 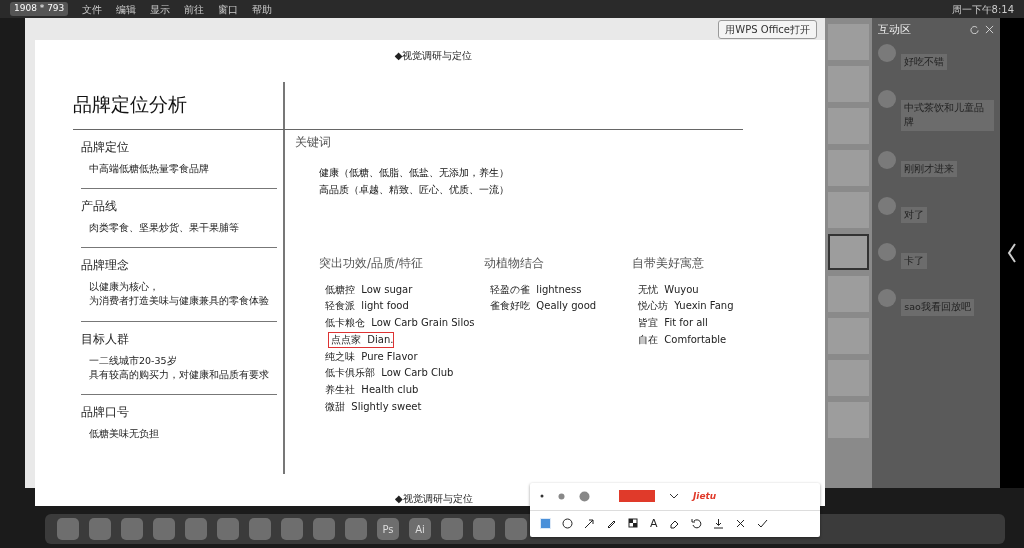 I want to click on dock-app: Ps, so click(x=388, y=529).